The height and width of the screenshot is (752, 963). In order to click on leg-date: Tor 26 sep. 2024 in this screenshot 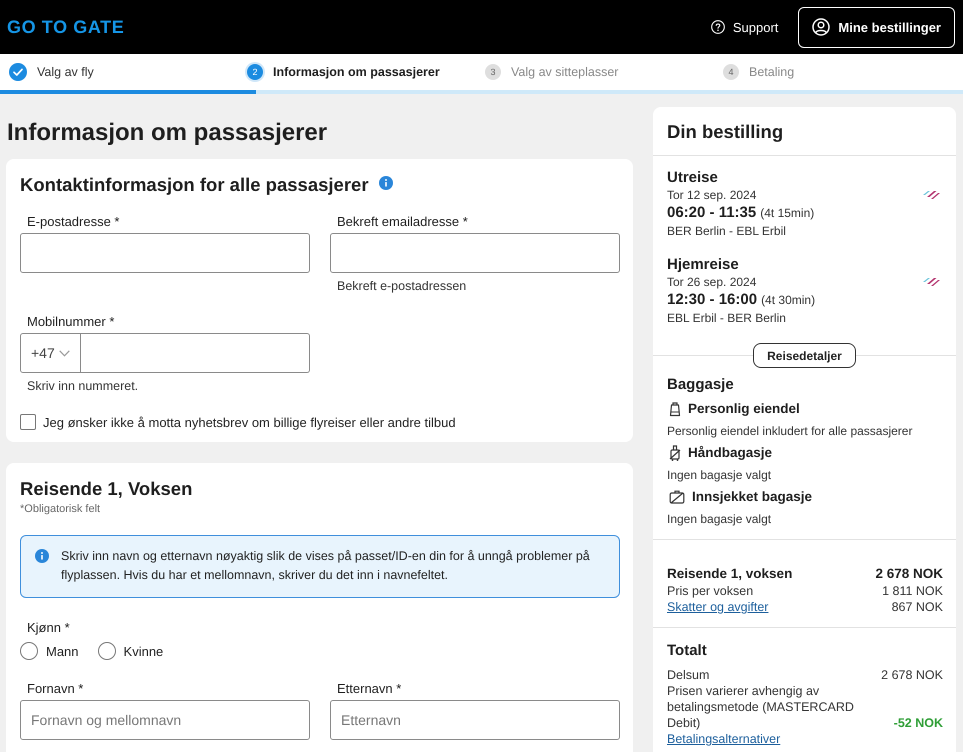, I will do `click(712, 282)`.